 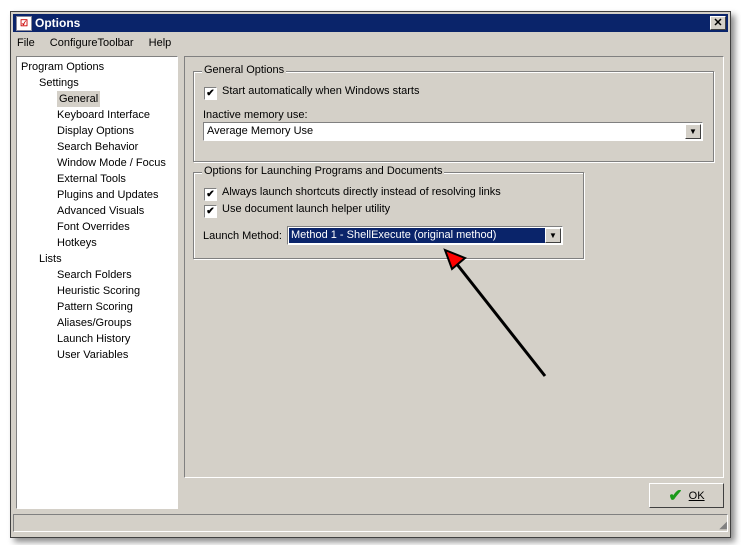 I want to click on annotation-arrow, so click(x=495, y=312).